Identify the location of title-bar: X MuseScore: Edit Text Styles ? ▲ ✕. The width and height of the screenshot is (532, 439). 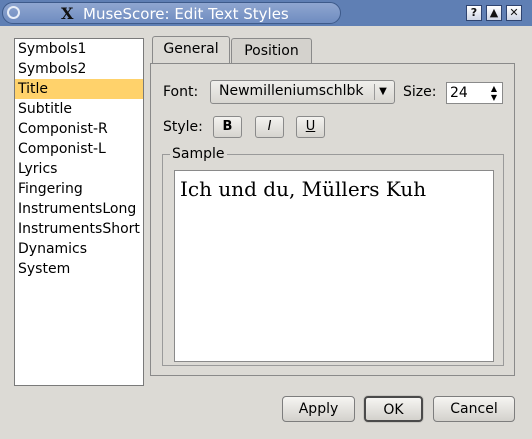
(266, 13).